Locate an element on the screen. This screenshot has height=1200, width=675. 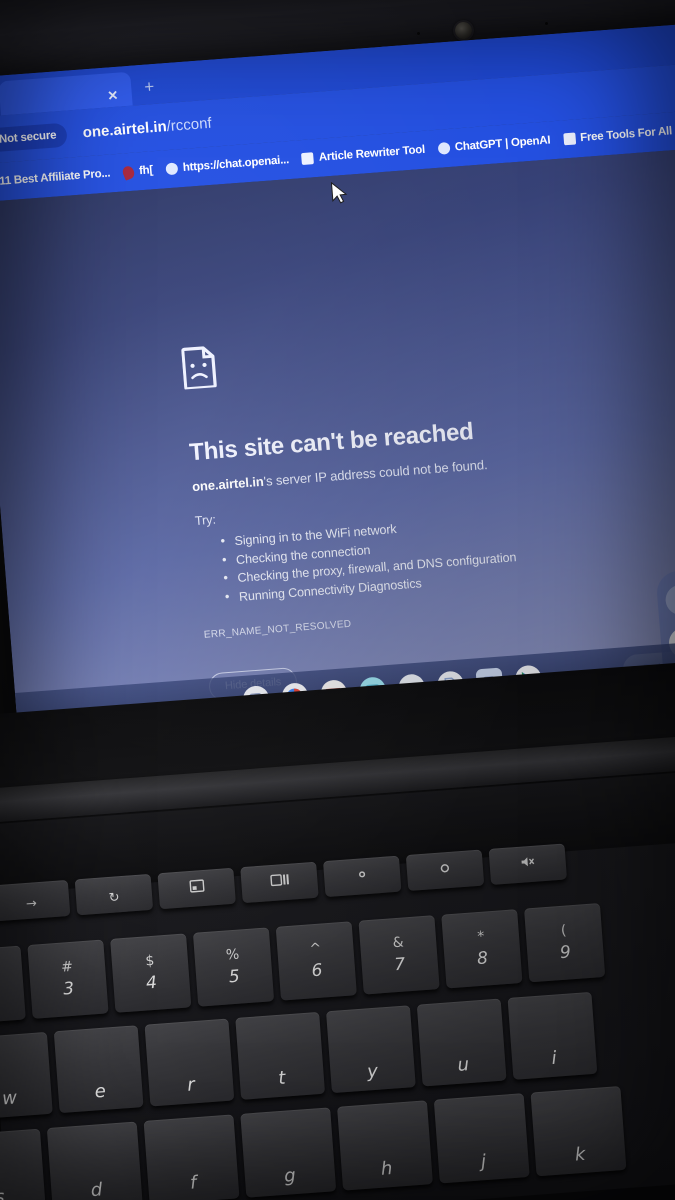
bookmark-label: ChatGPT | OpenAI is located at coordinates (502, 144).